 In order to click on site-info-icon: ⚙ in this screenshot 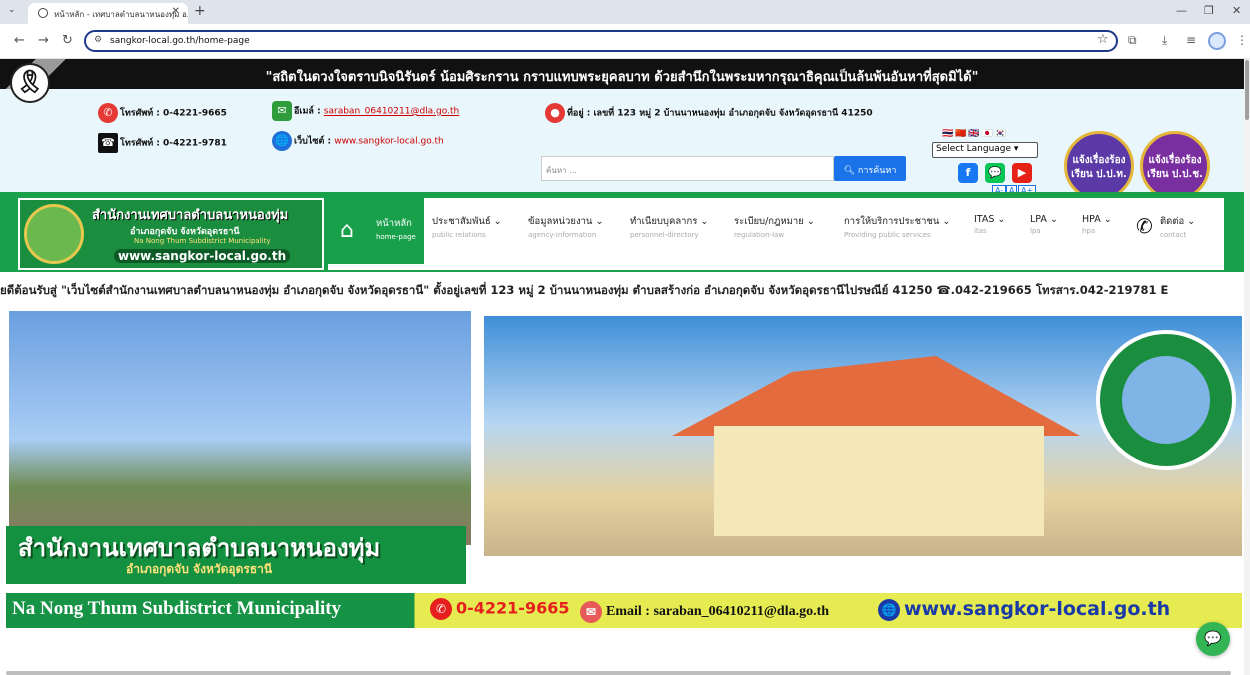, I will do `click(98, 40)`.